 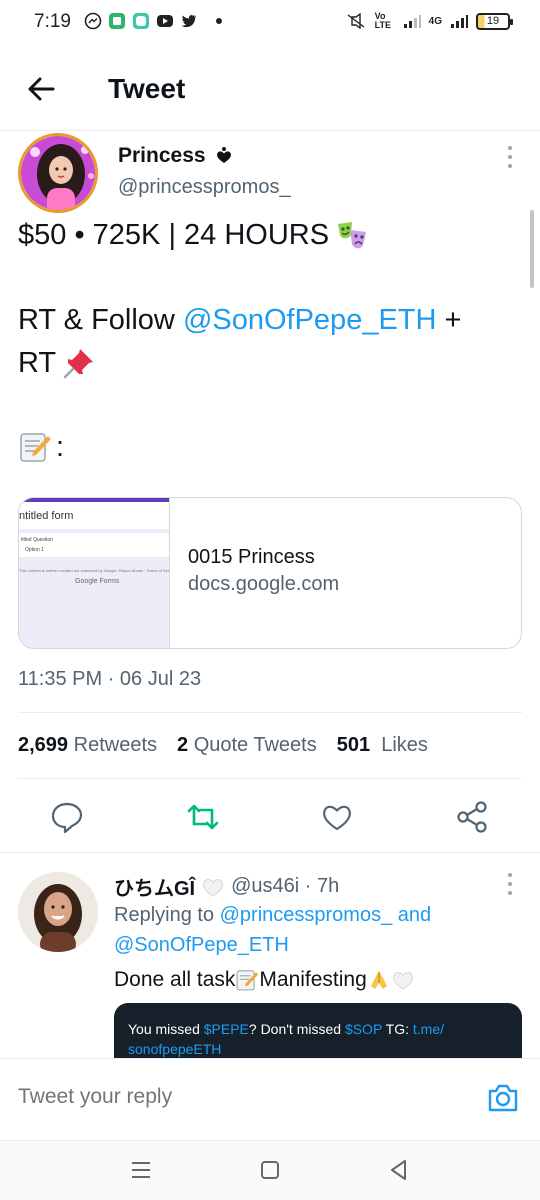 I want to click on tweet-text-3: RT, so click(x=37, y=362).